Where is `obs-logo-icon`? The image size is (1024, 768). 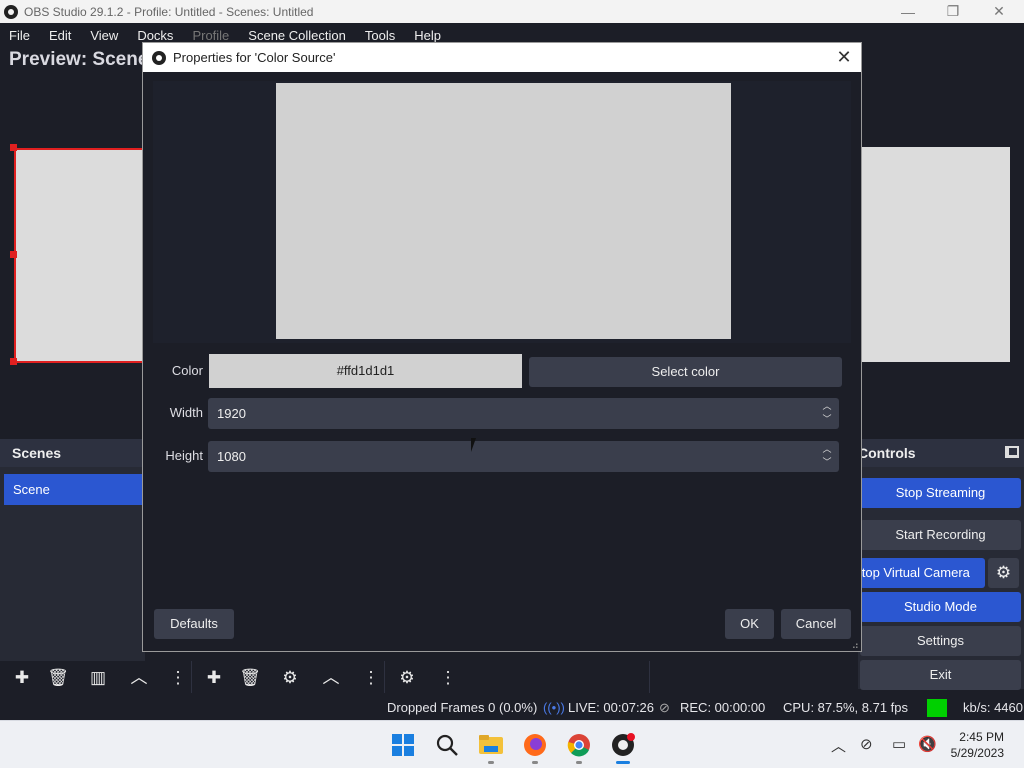
obs-logo-icon is located at coordinates (11, 11).